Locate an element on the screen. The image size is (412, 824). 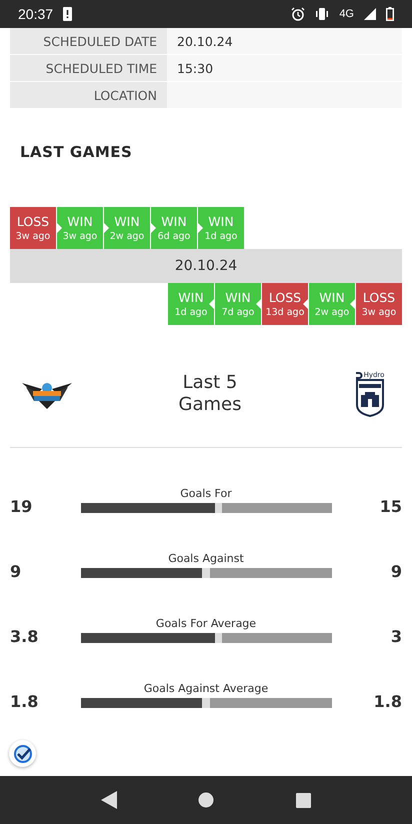
verified-button is located at coordinates (22, 753).